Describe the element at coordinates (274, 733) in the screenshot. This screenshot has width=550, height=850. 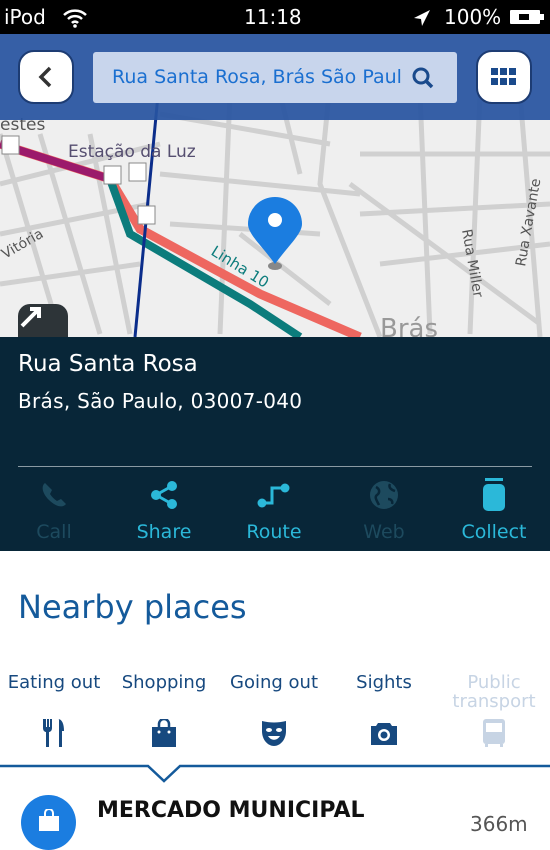
I see `mask-icon` at that location.